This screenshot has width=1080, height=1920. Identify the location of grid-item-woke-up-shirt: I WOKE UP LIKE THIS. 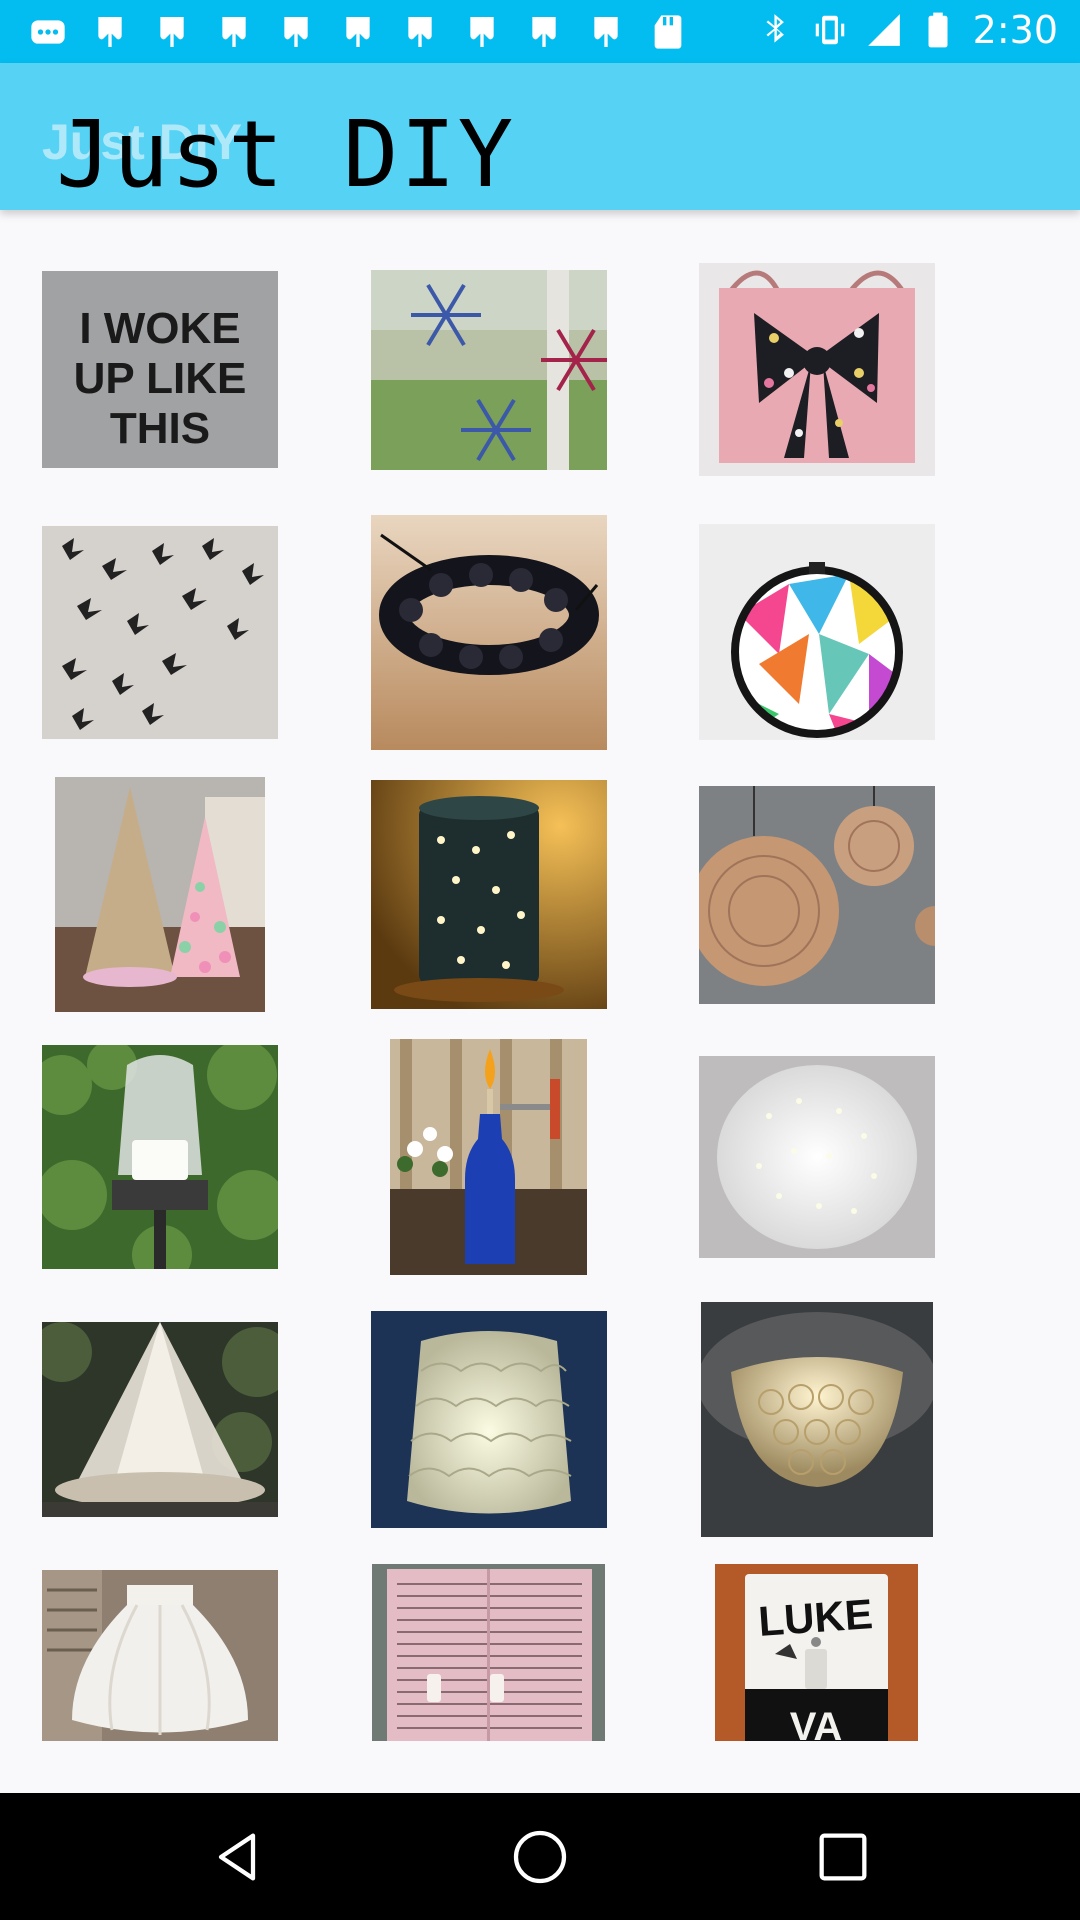
(160, 369).